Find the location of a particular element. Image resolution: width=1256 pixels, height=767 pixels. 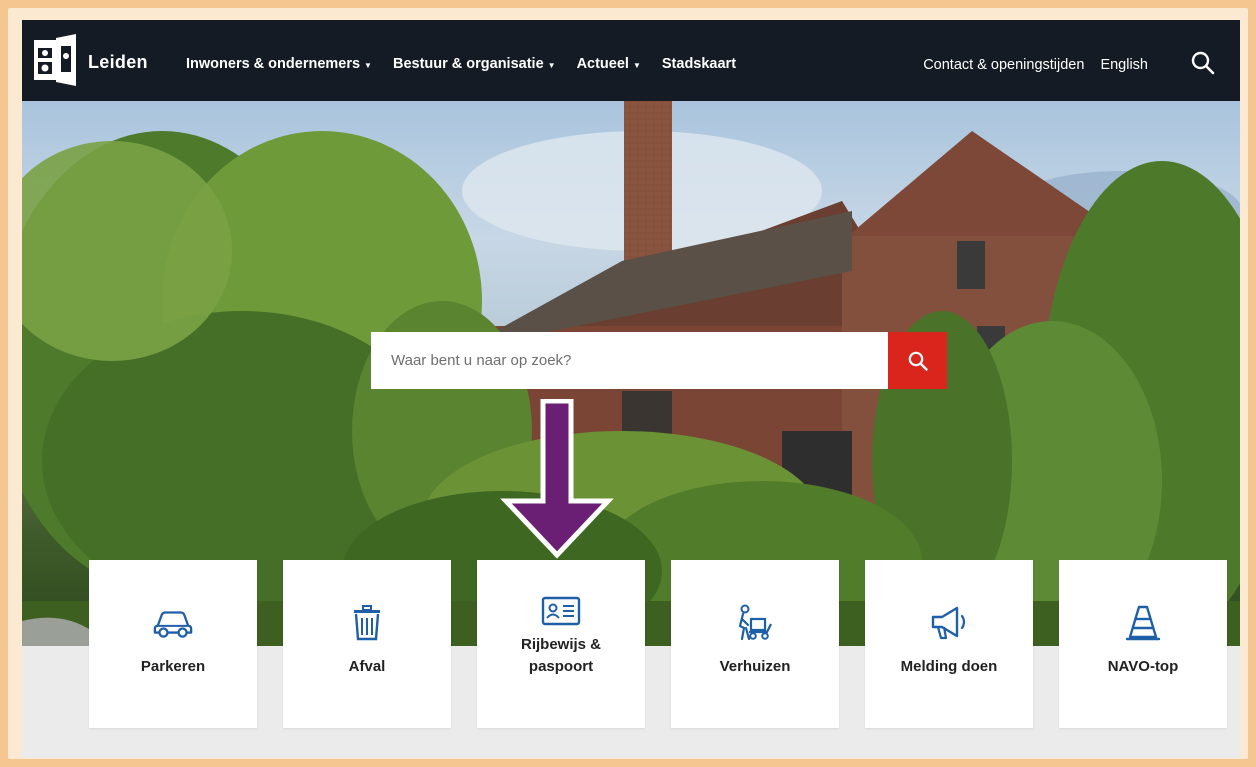

nav-bestuur-organisatie: Bestuur & organisatie ▼ is located at coordinates (474, 64).